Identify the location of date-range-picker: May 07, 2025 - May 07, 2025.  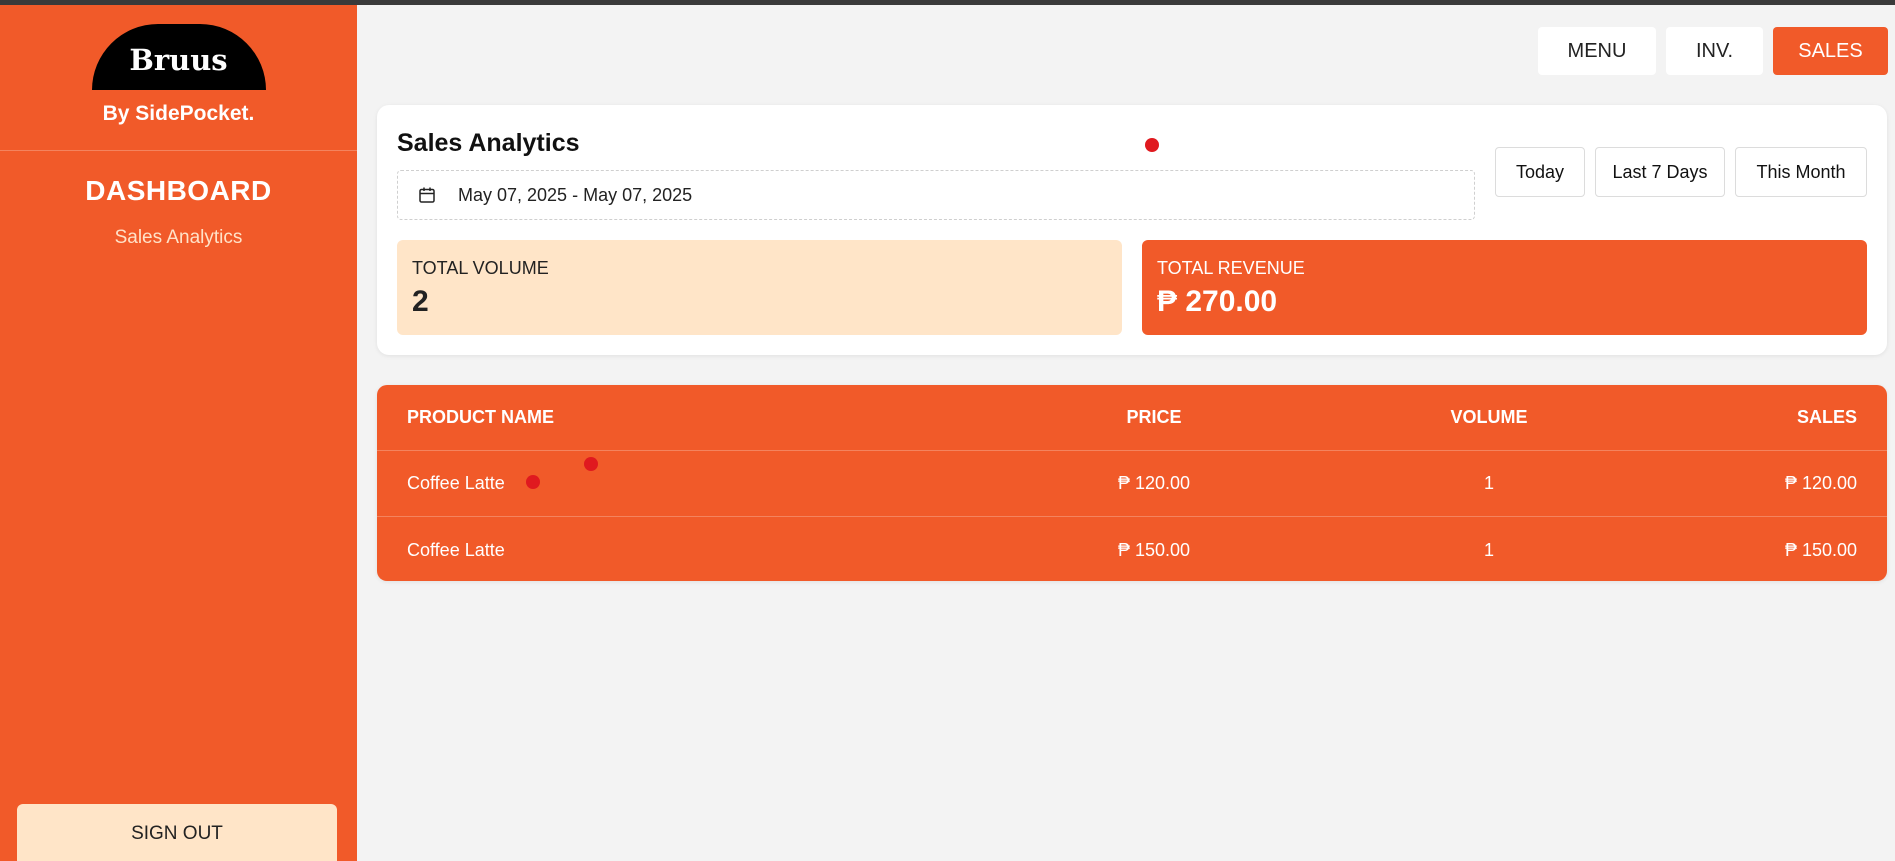
(936, 195).